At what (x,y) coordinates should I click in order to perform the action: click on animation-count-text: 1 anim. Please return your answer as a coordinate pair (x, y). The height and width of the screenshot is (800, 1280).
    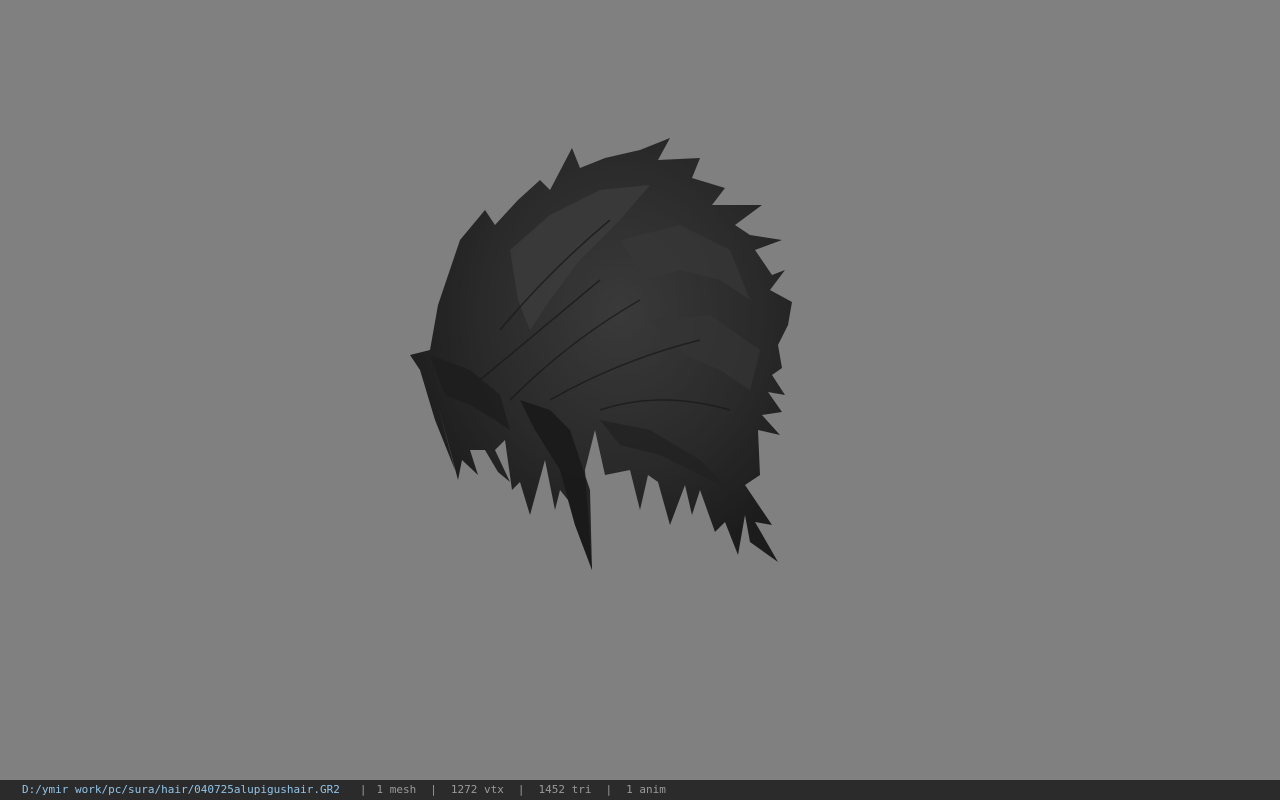
    Looking at the image, I should click on (646, 789).